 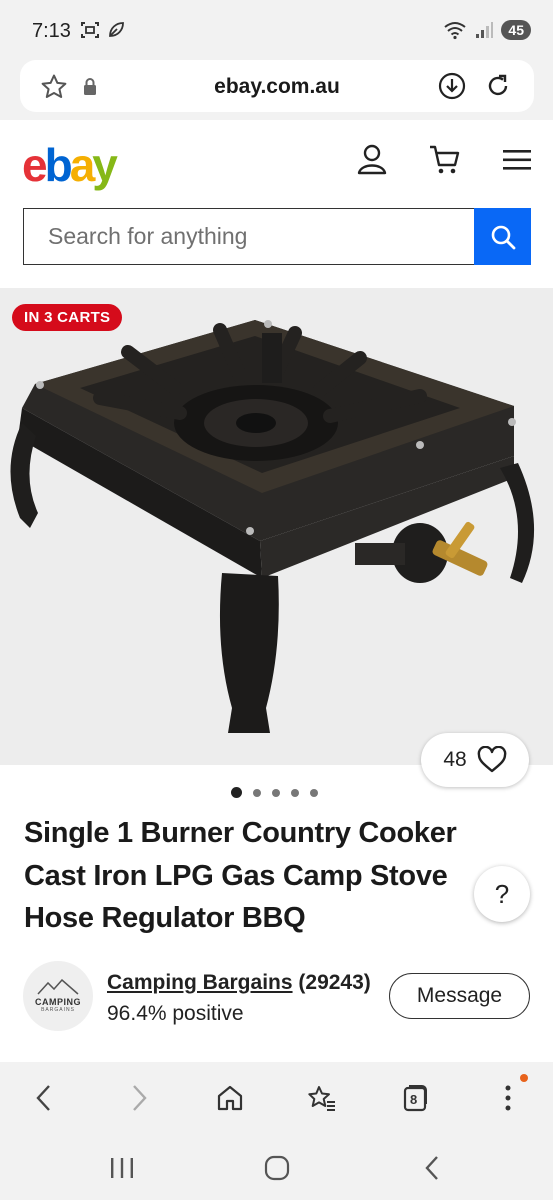 What do you see at coordinates (455, 31) in the screenshot?
I see `wifi-icon` at bounding box center [455, 31].